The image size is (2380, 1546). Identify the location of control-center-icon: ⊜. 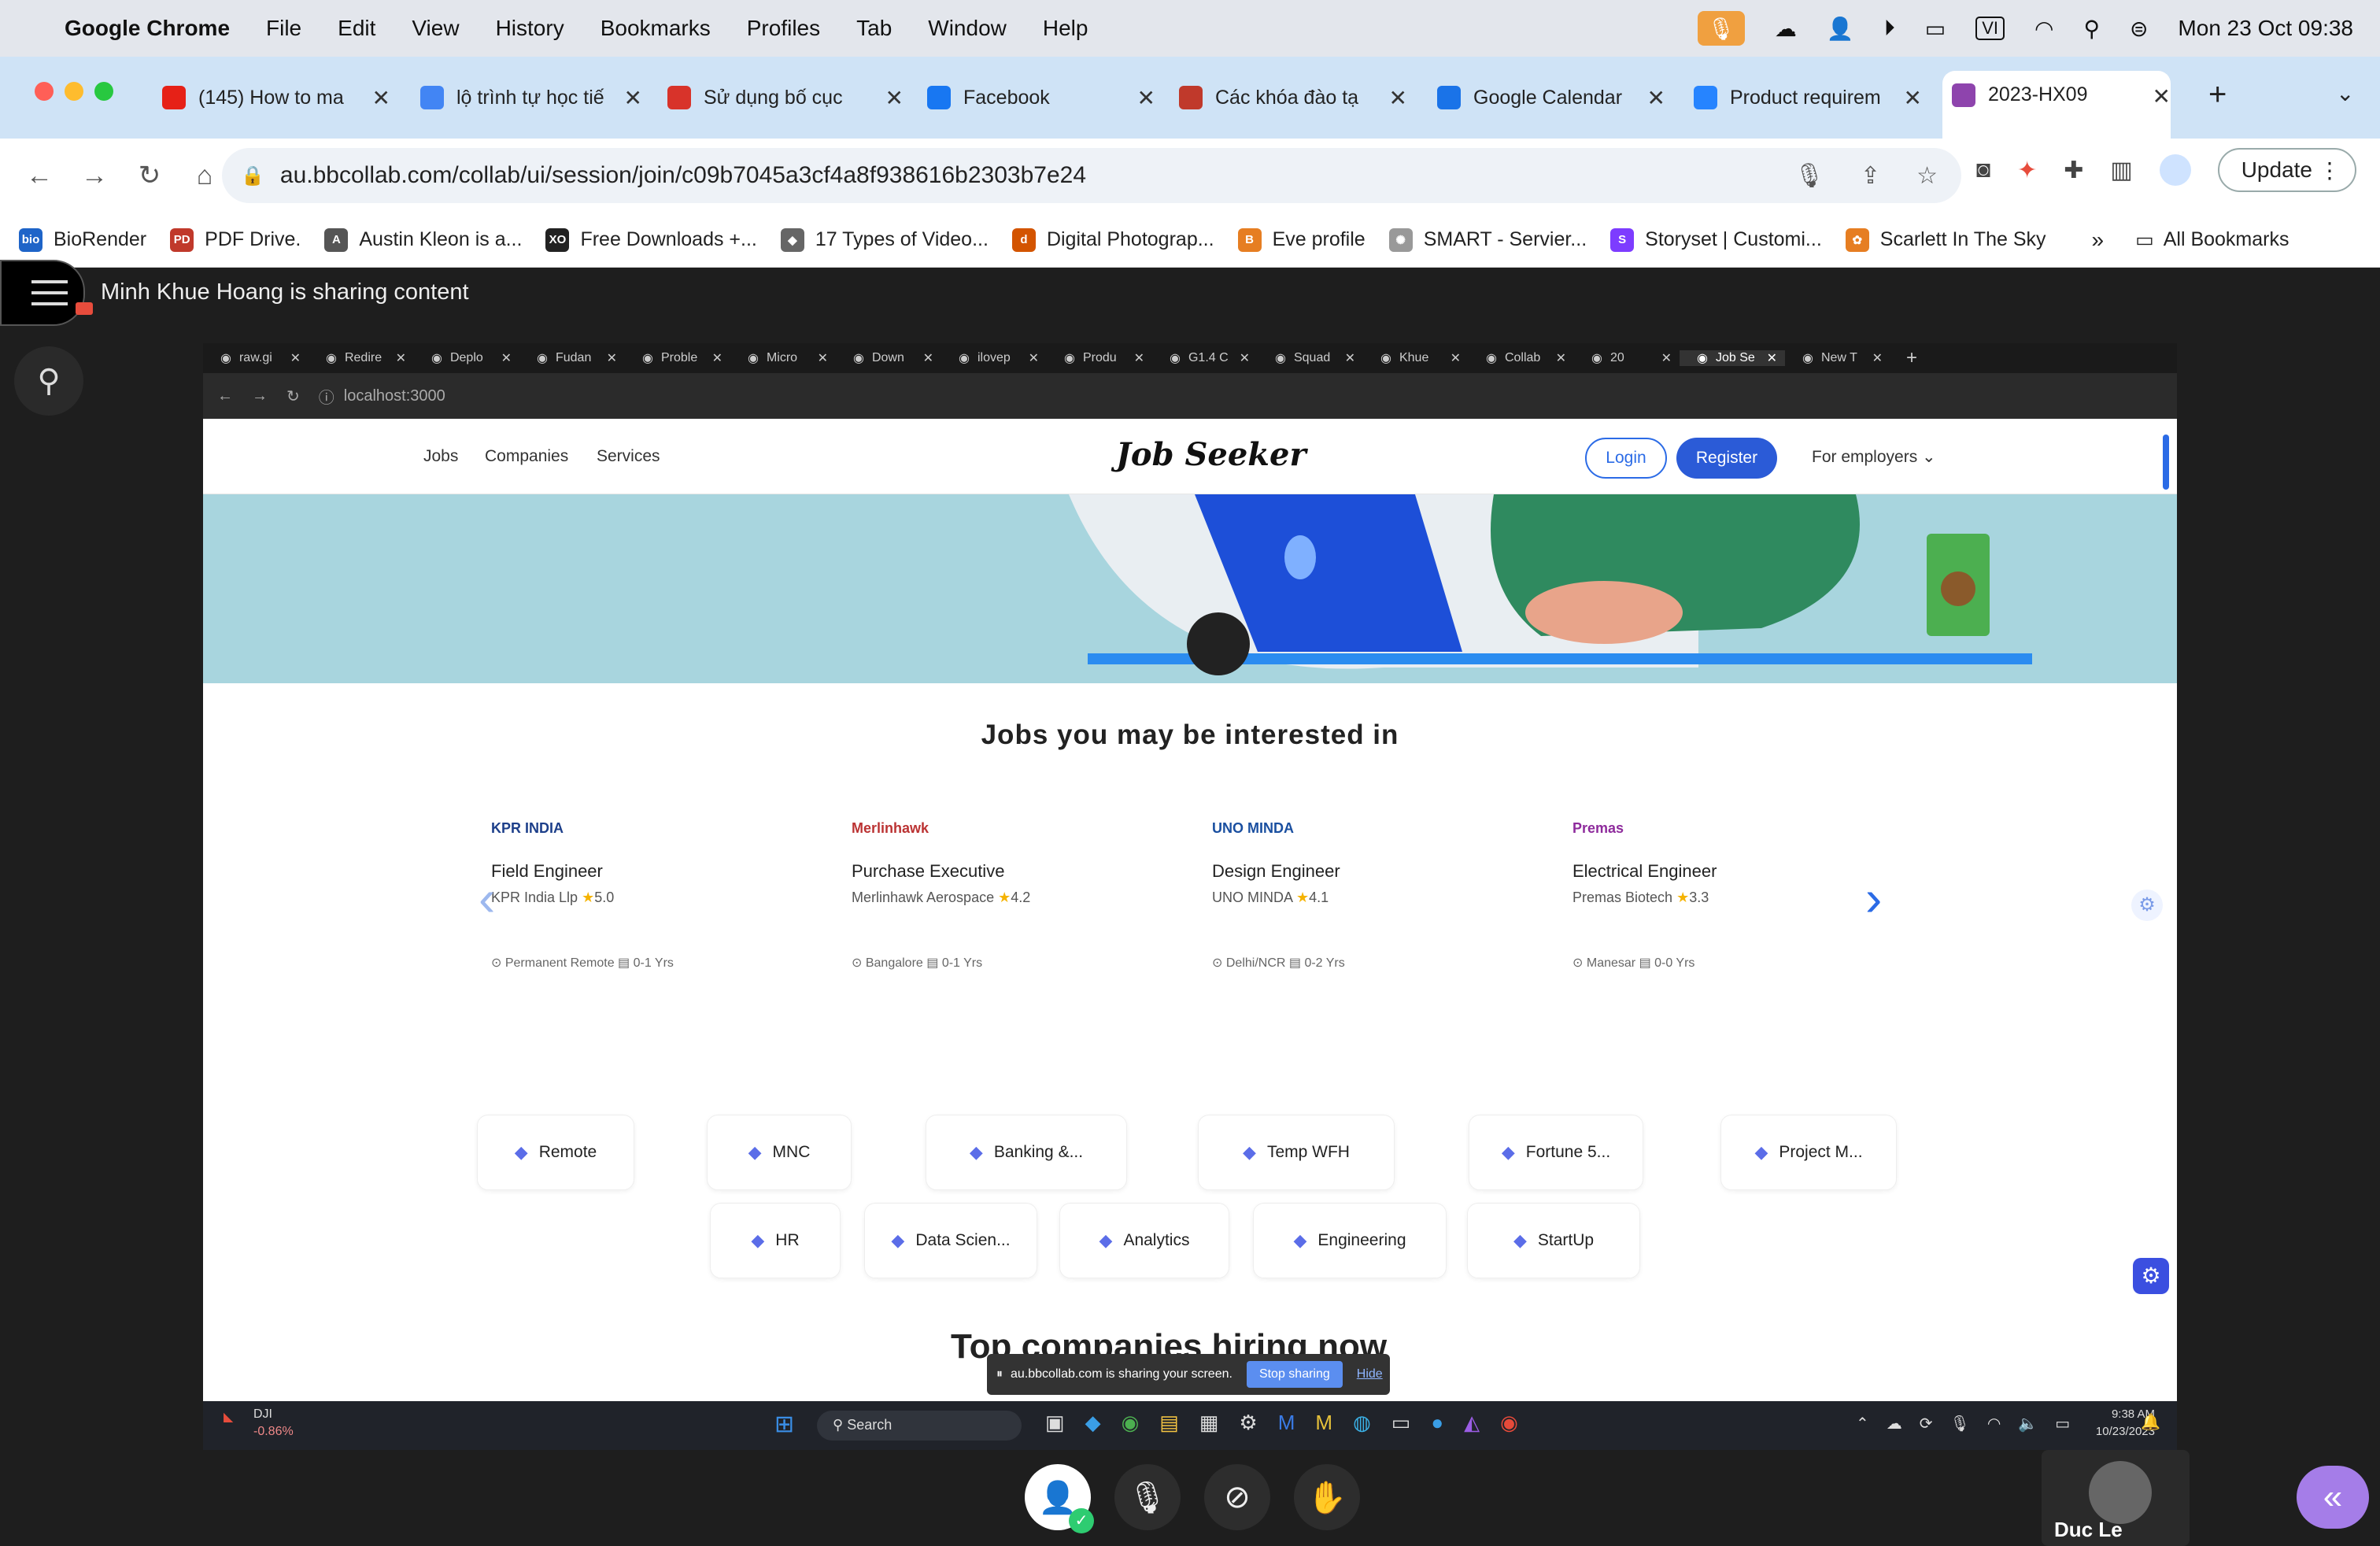
(2139, 29).